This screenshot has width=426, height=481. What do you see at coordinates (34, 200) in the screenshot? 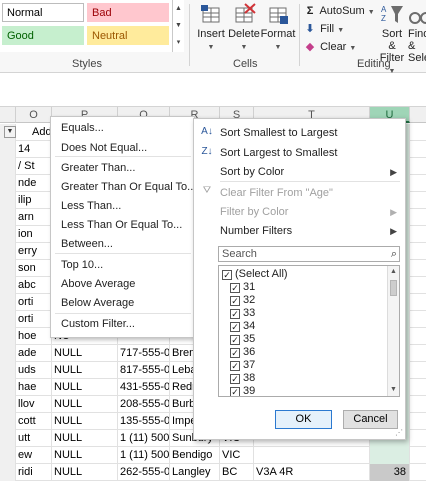
I see `cell-col-o: ilip` at bounding box center [34, 200].